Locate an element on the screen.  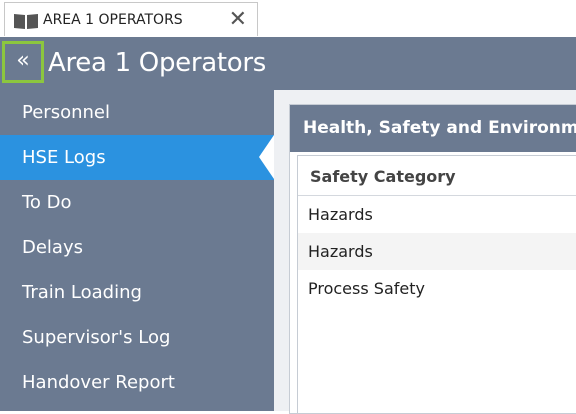
sidebar-item-supervisors-log: Supervisor's Log is located at coordinates (137, 337).